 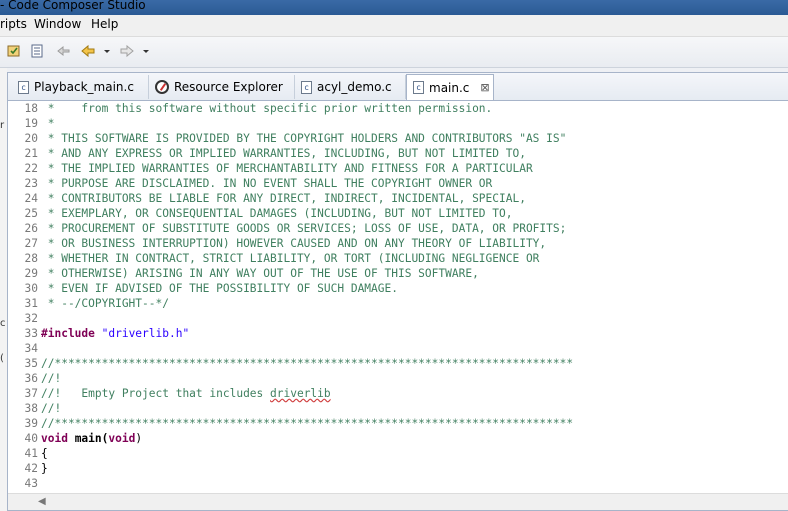 What do you see at coordinates (13, 24) in the screenshot?
I see `menu-scripts: ripts` at bounding box center [13, 24].